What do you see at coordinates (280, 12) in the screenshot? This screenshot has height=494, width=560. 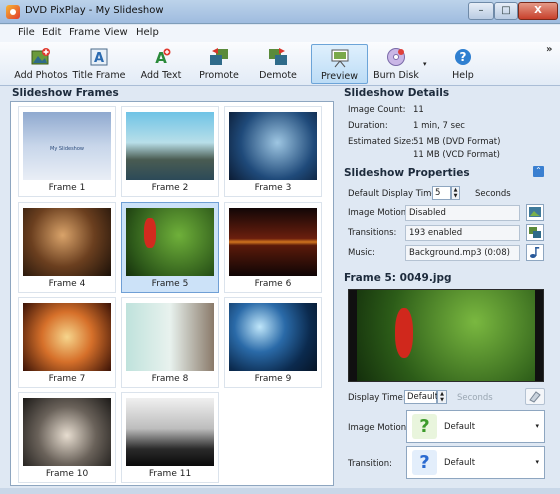 I see `title-bar: DVD PixPlay - My Slideshow – □ X` at bounding box center [280, 12].